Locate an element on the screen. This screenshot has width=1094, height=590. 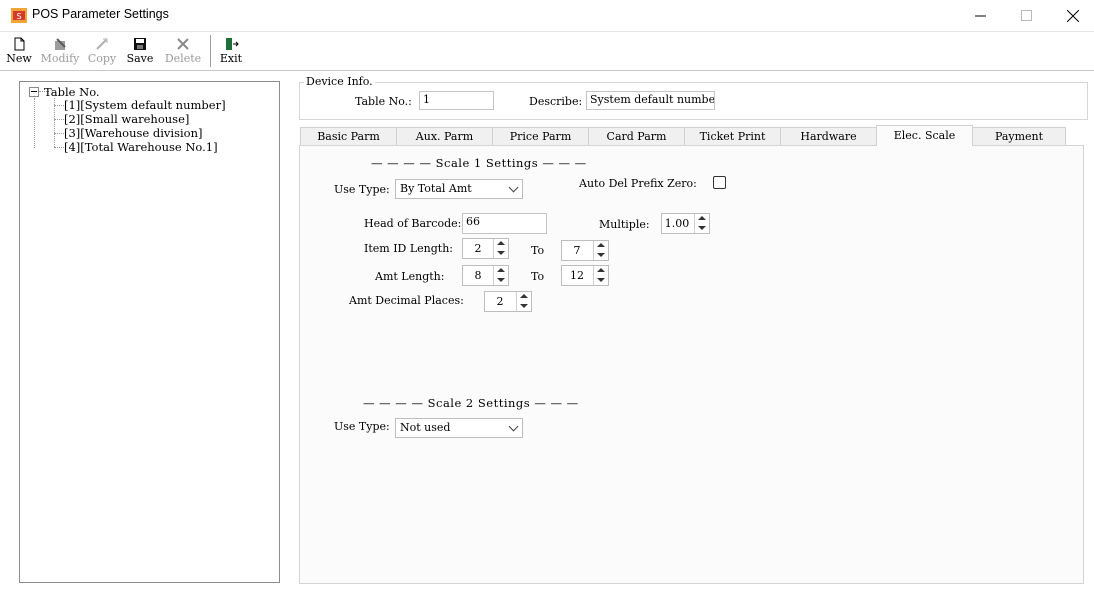
maximize-icon is located at coordinates (1026, 15).